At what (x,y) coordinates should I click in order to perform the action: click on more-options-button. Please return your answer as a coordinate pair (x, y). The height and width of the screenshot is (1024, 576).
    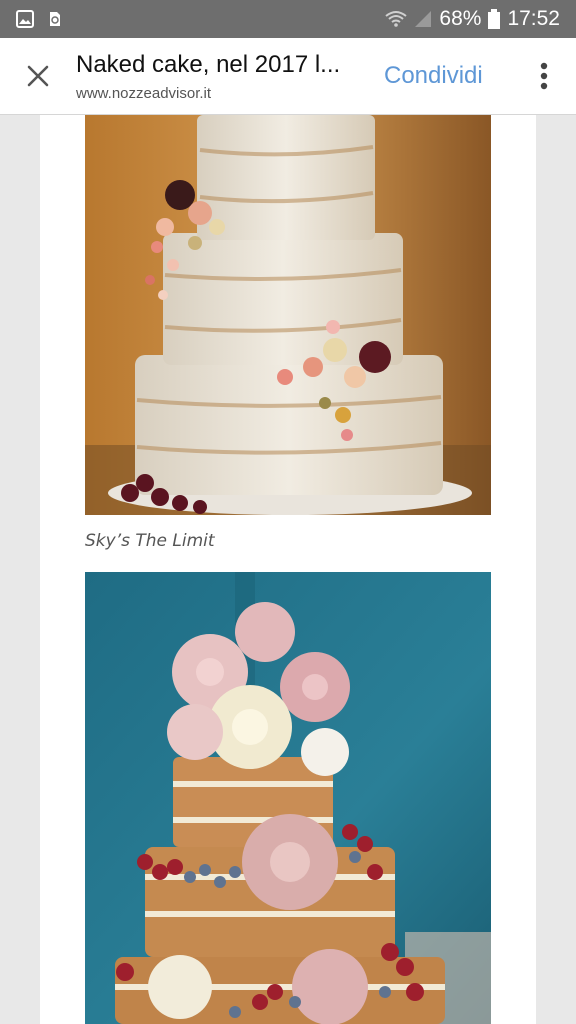
    Looking at the image, I should click on (544, 76).